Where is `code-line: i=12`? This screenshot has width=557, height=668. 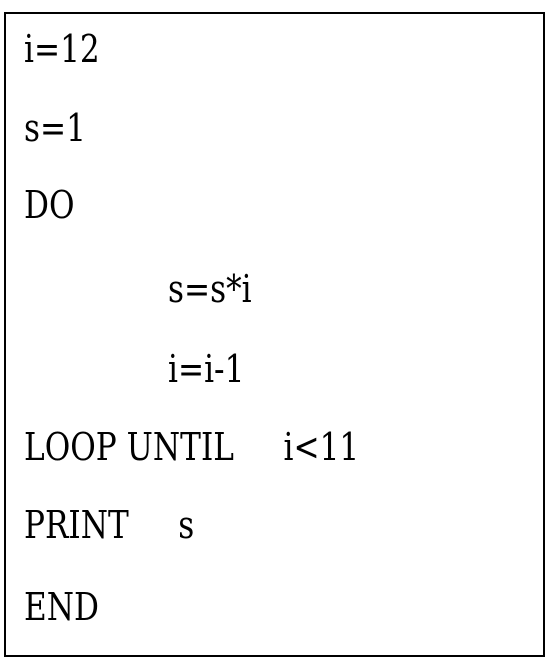 code-line: i=12 is located at coordinates (62, 49).